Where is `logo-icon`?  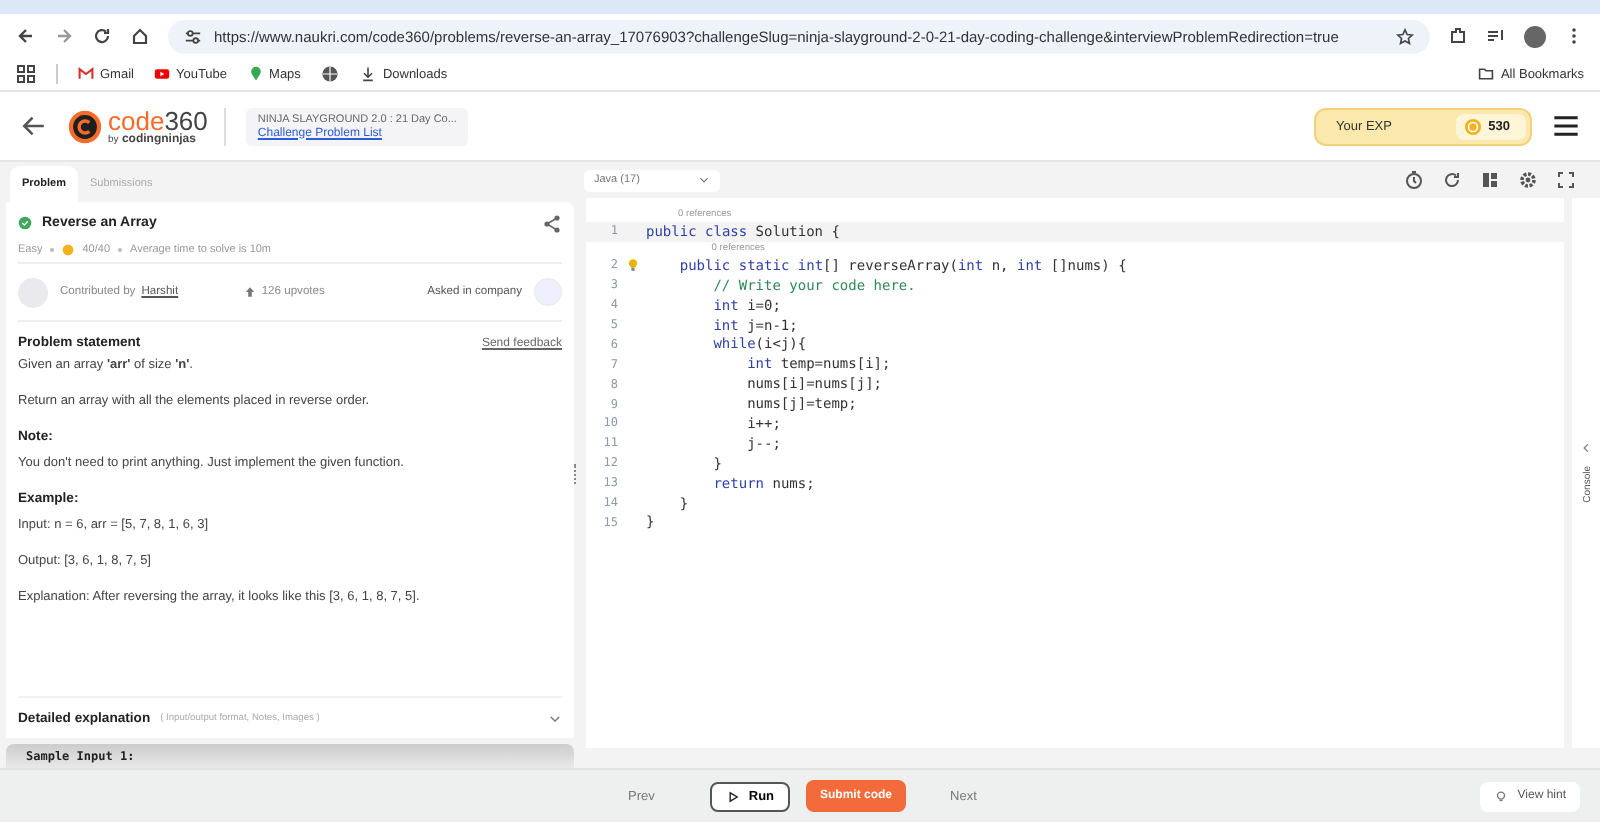
logo-icon is located at coordinates (85, 126).